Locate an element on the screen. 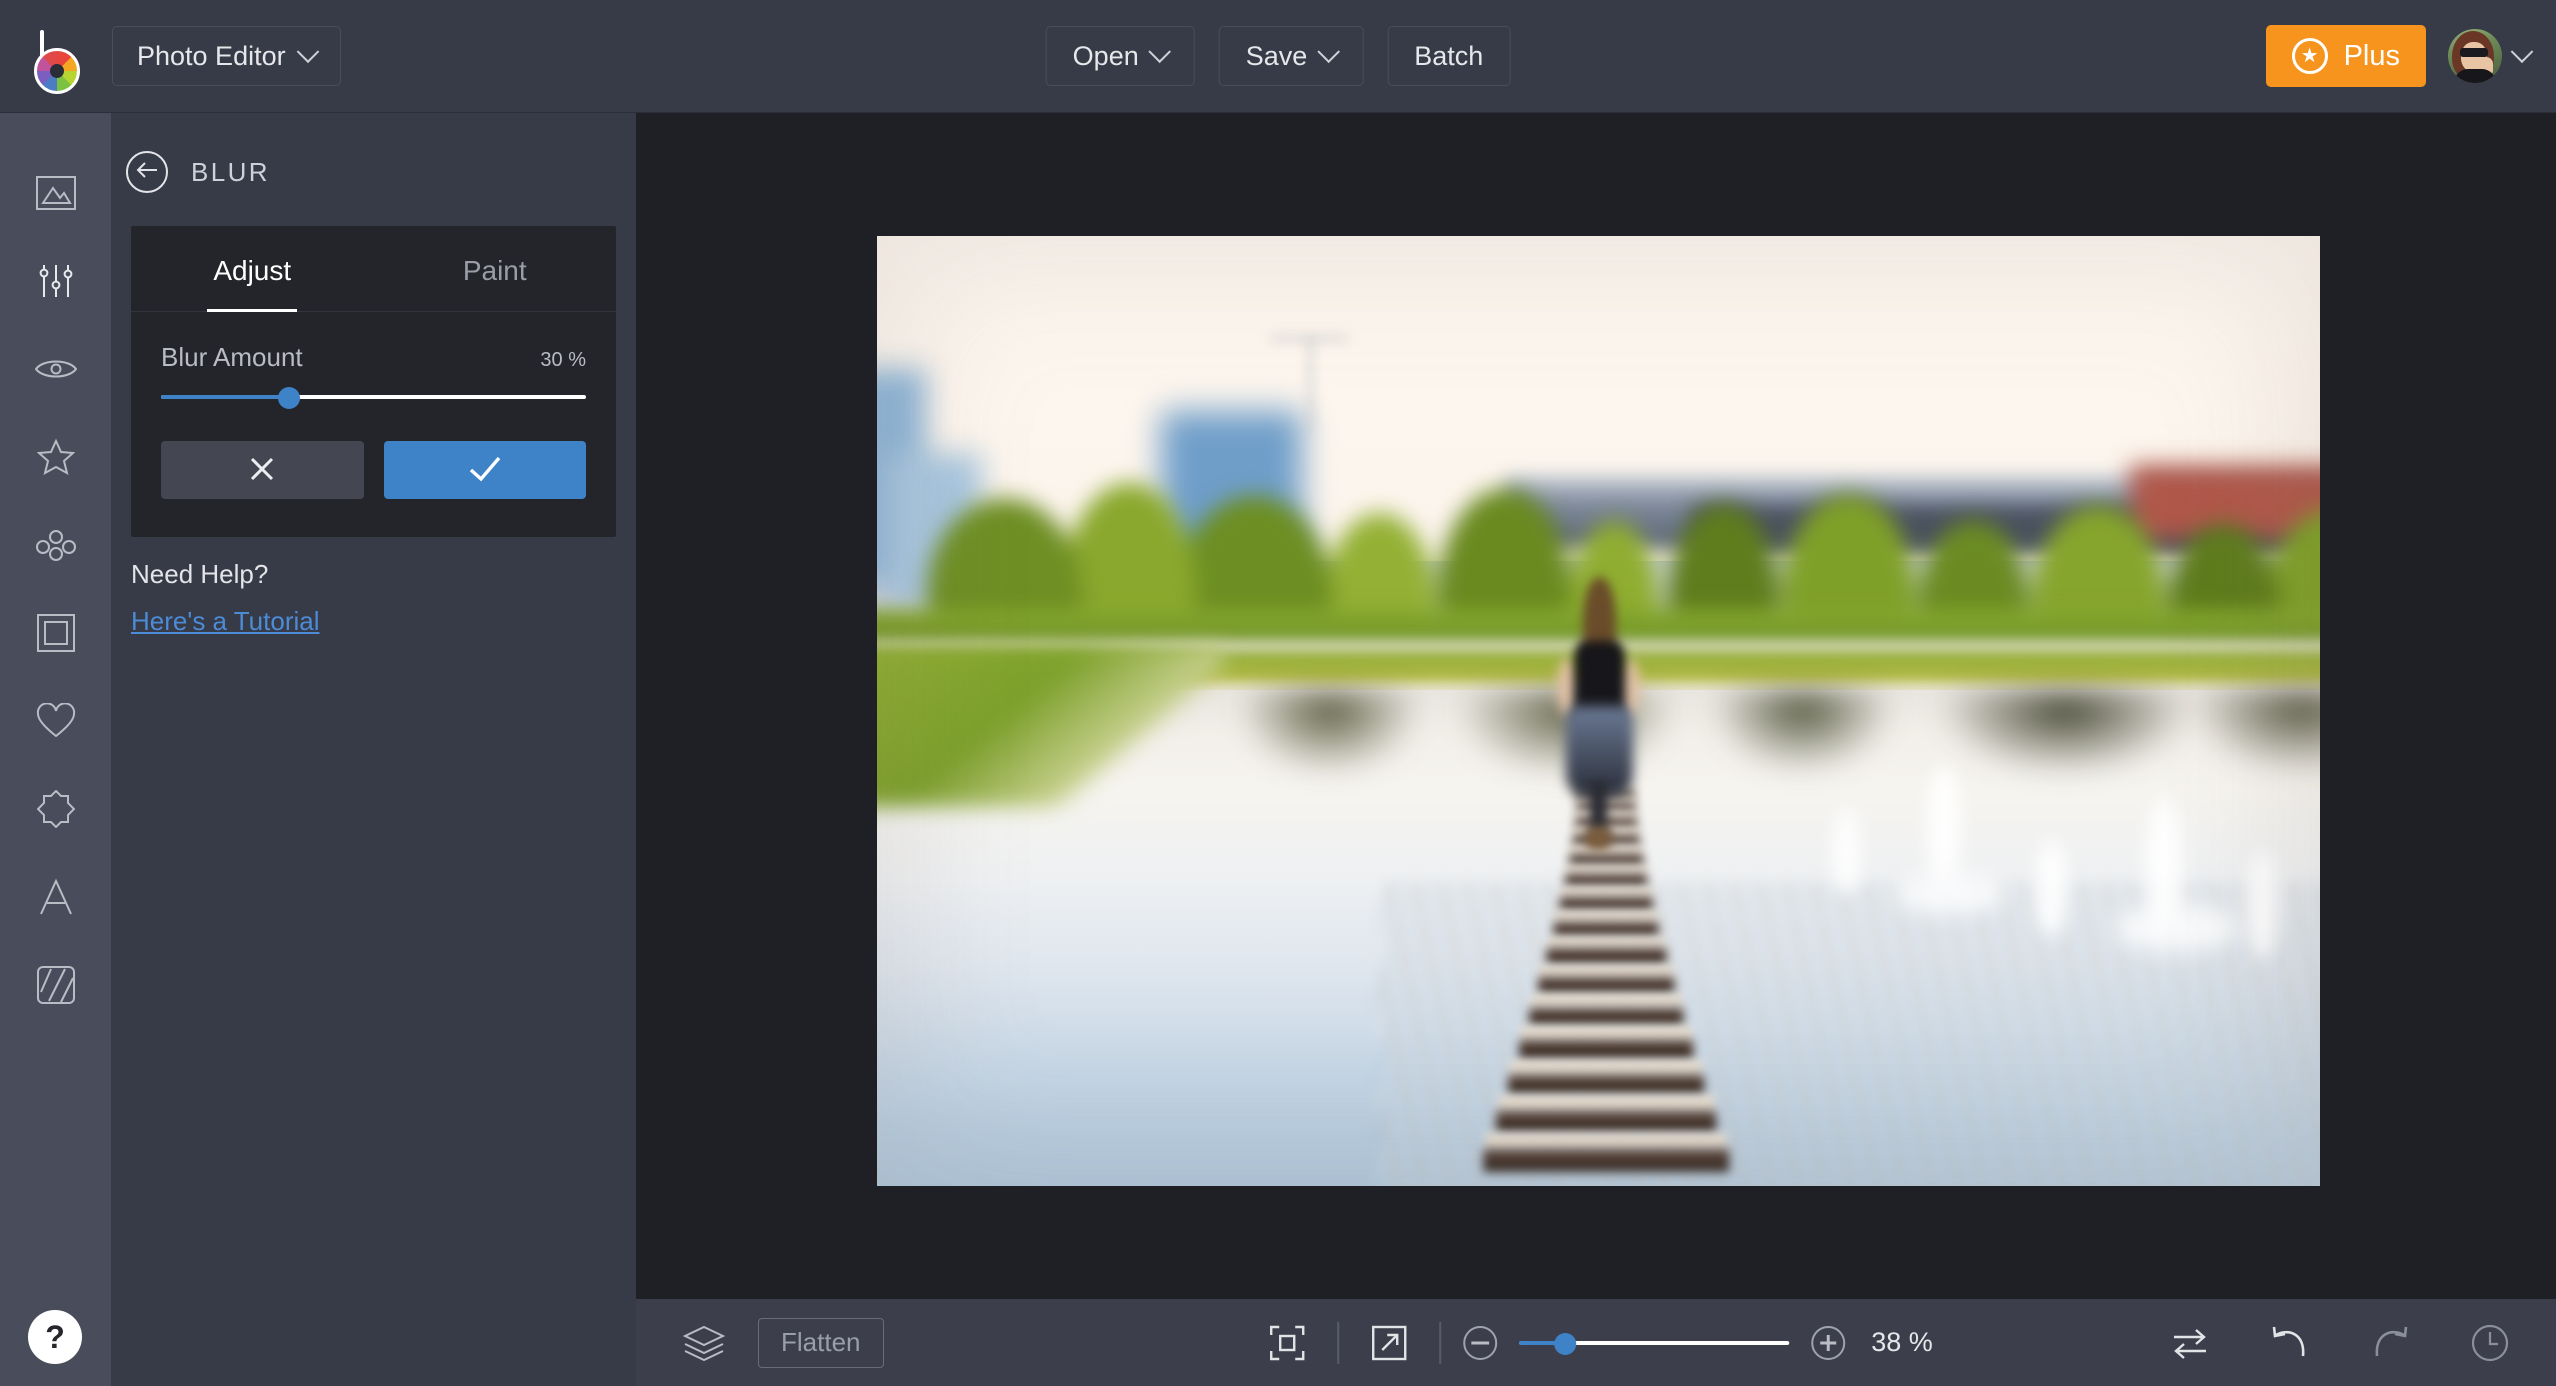  batch-label: Batch is located at coordinates (1449, 55).